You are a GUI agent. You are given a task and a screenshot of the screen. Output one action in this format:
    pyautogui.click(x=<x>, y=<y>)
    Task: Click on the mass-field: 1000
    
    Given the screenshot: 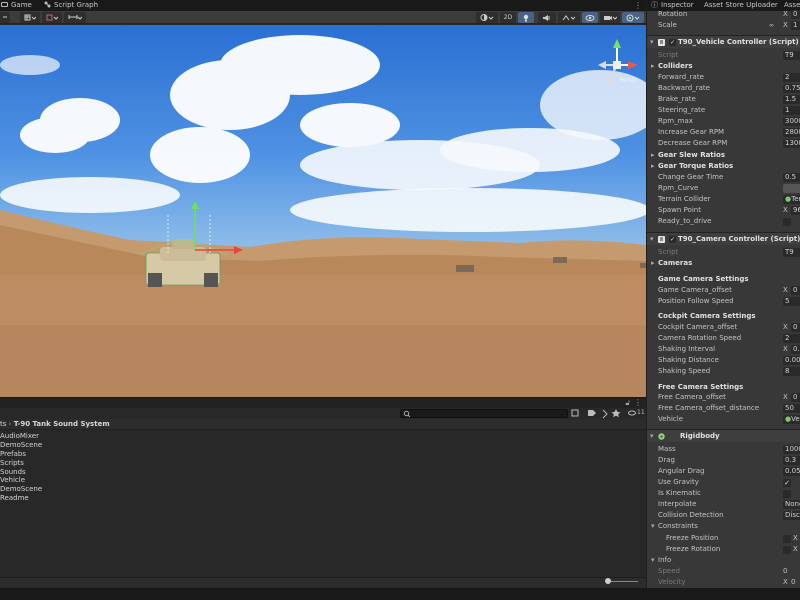 What is the action you would take?
    pyautogui.click(x=791, y=449)
    